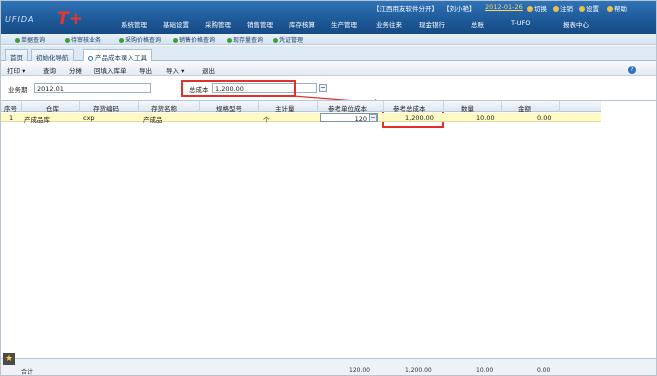  I want to click on col-header-unit-cost: 参考单位成本, so click(347, 109).